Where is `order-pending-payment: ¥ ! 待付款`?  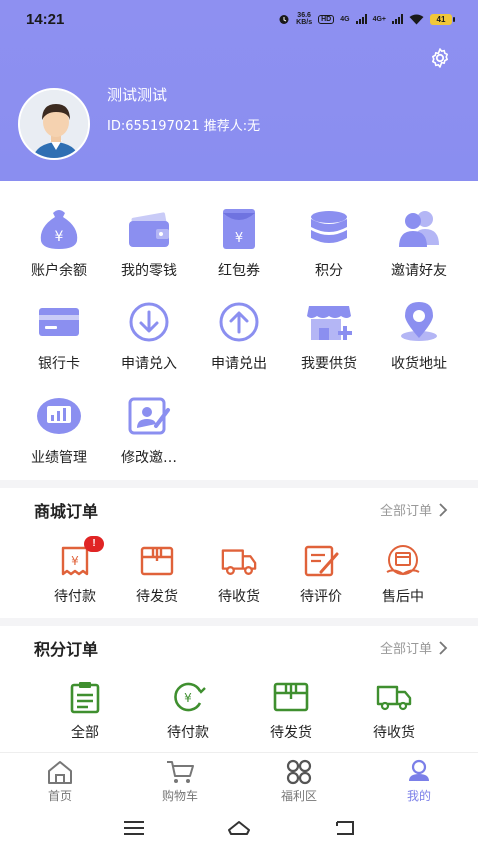
order-pending-payment: ¥ ! 待付款 is located at coordinates (75, 571).